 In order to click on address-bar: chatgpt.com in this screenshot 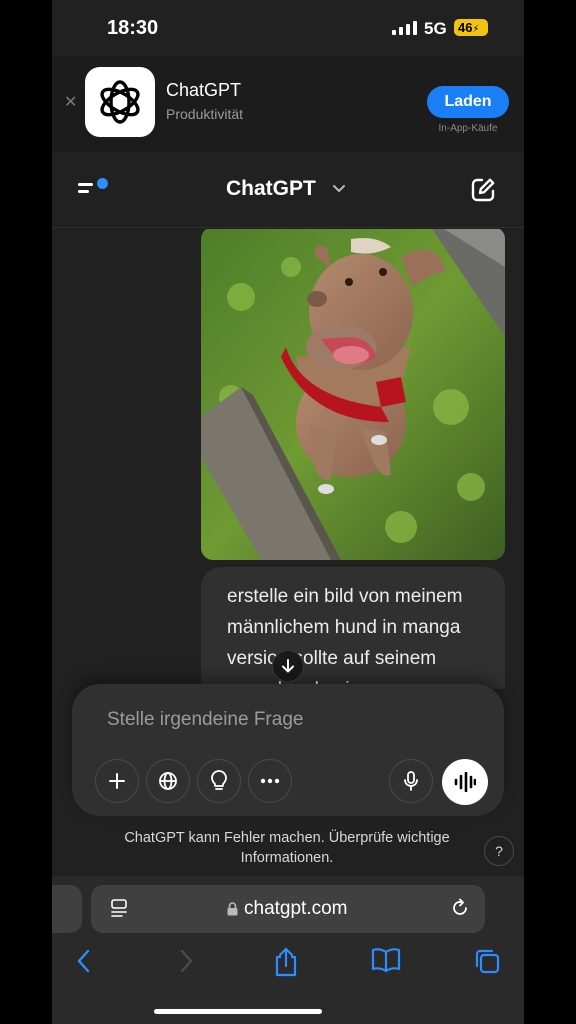, I will do `click(288, 909)`.